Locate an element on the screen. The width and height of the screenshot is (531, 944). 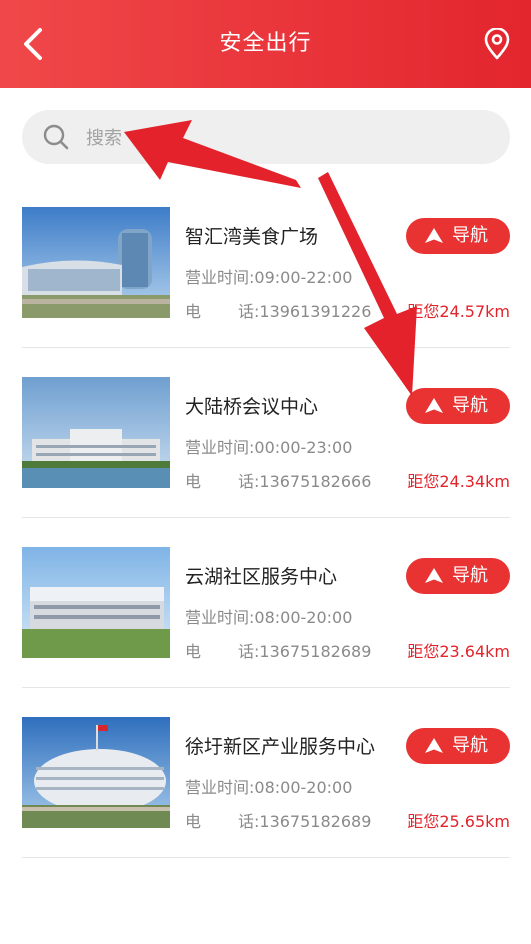
place-name: 智汇湾美食广场 is located at coordinates (252, 237).